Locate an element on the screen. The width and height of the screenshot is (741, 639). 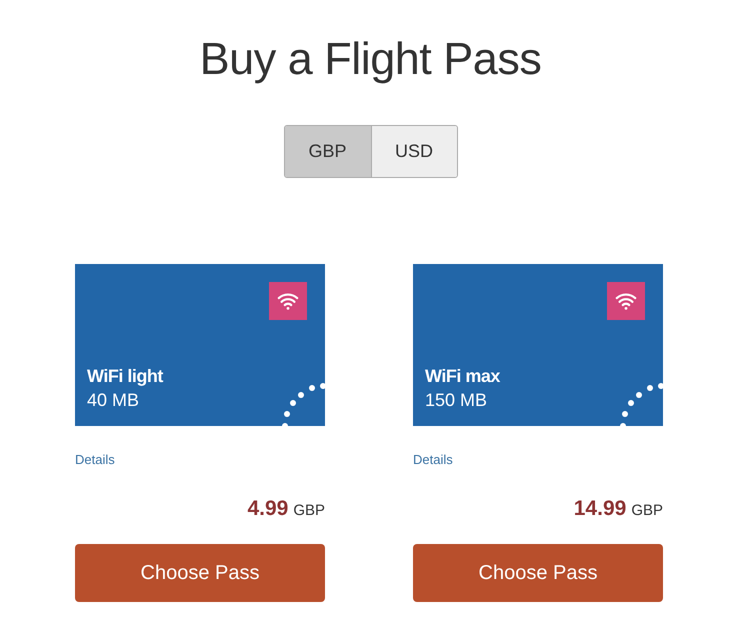
price-amount: 14.99 is located at coordinates (600, 509).